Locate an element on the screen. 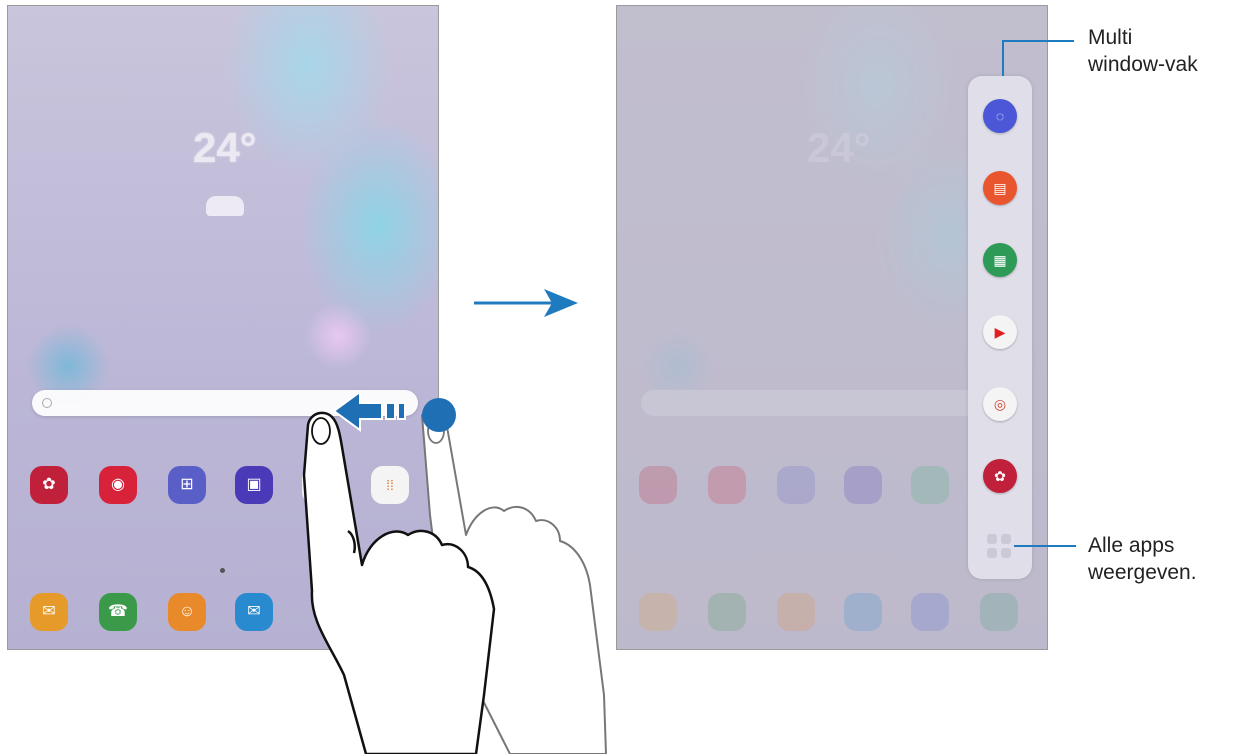  camera-icon: ◉ is located at coordinates (118, 484).